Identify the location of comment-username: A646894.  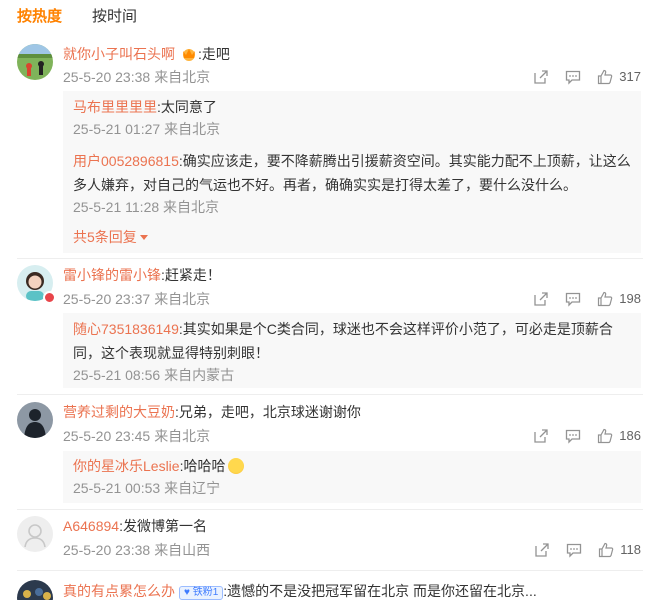
(91, 526).